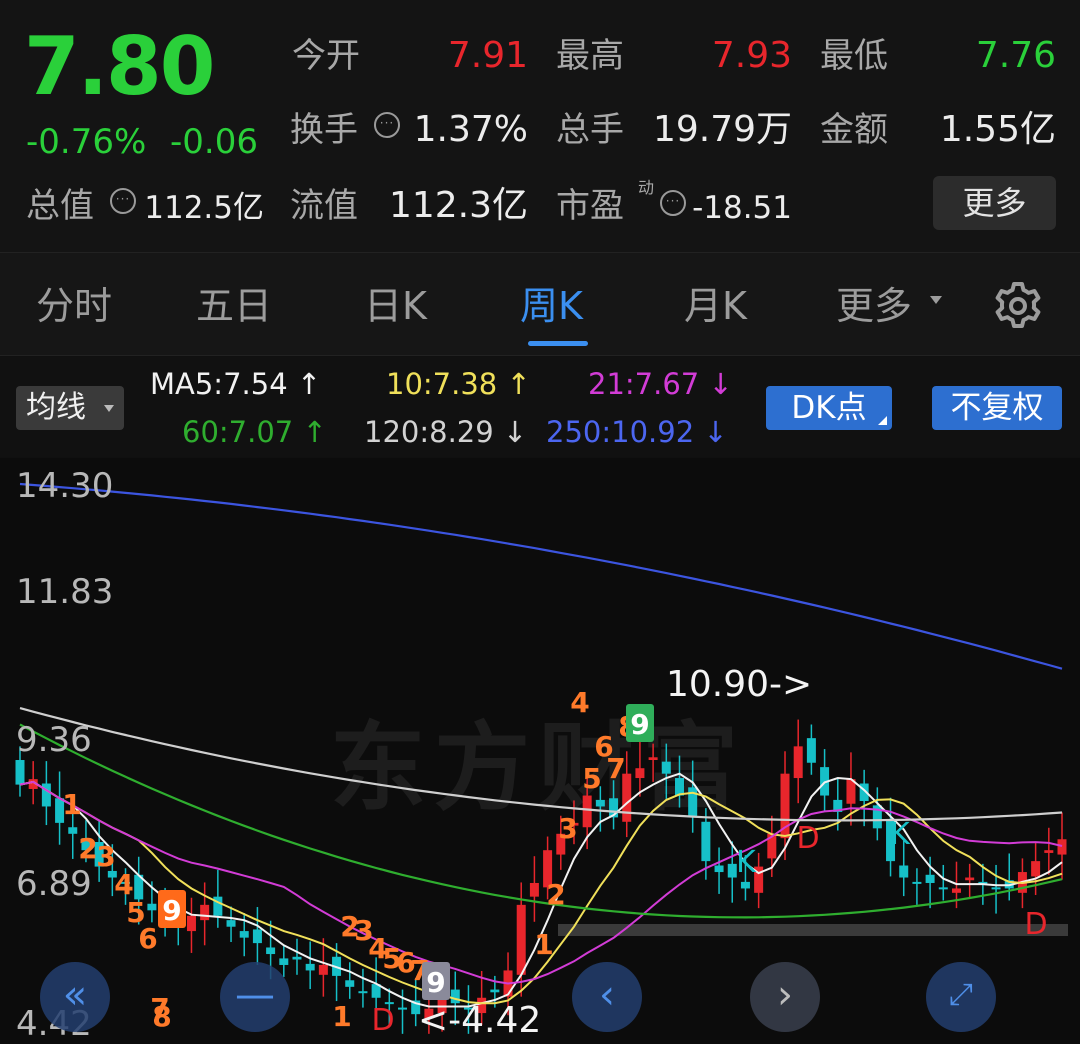 This screenshot has width=1080, height=1044. Describe the element at coordinates (458, 384) in the screenshot. I see `ma10-value: 10:7.38 ↑` at that location.